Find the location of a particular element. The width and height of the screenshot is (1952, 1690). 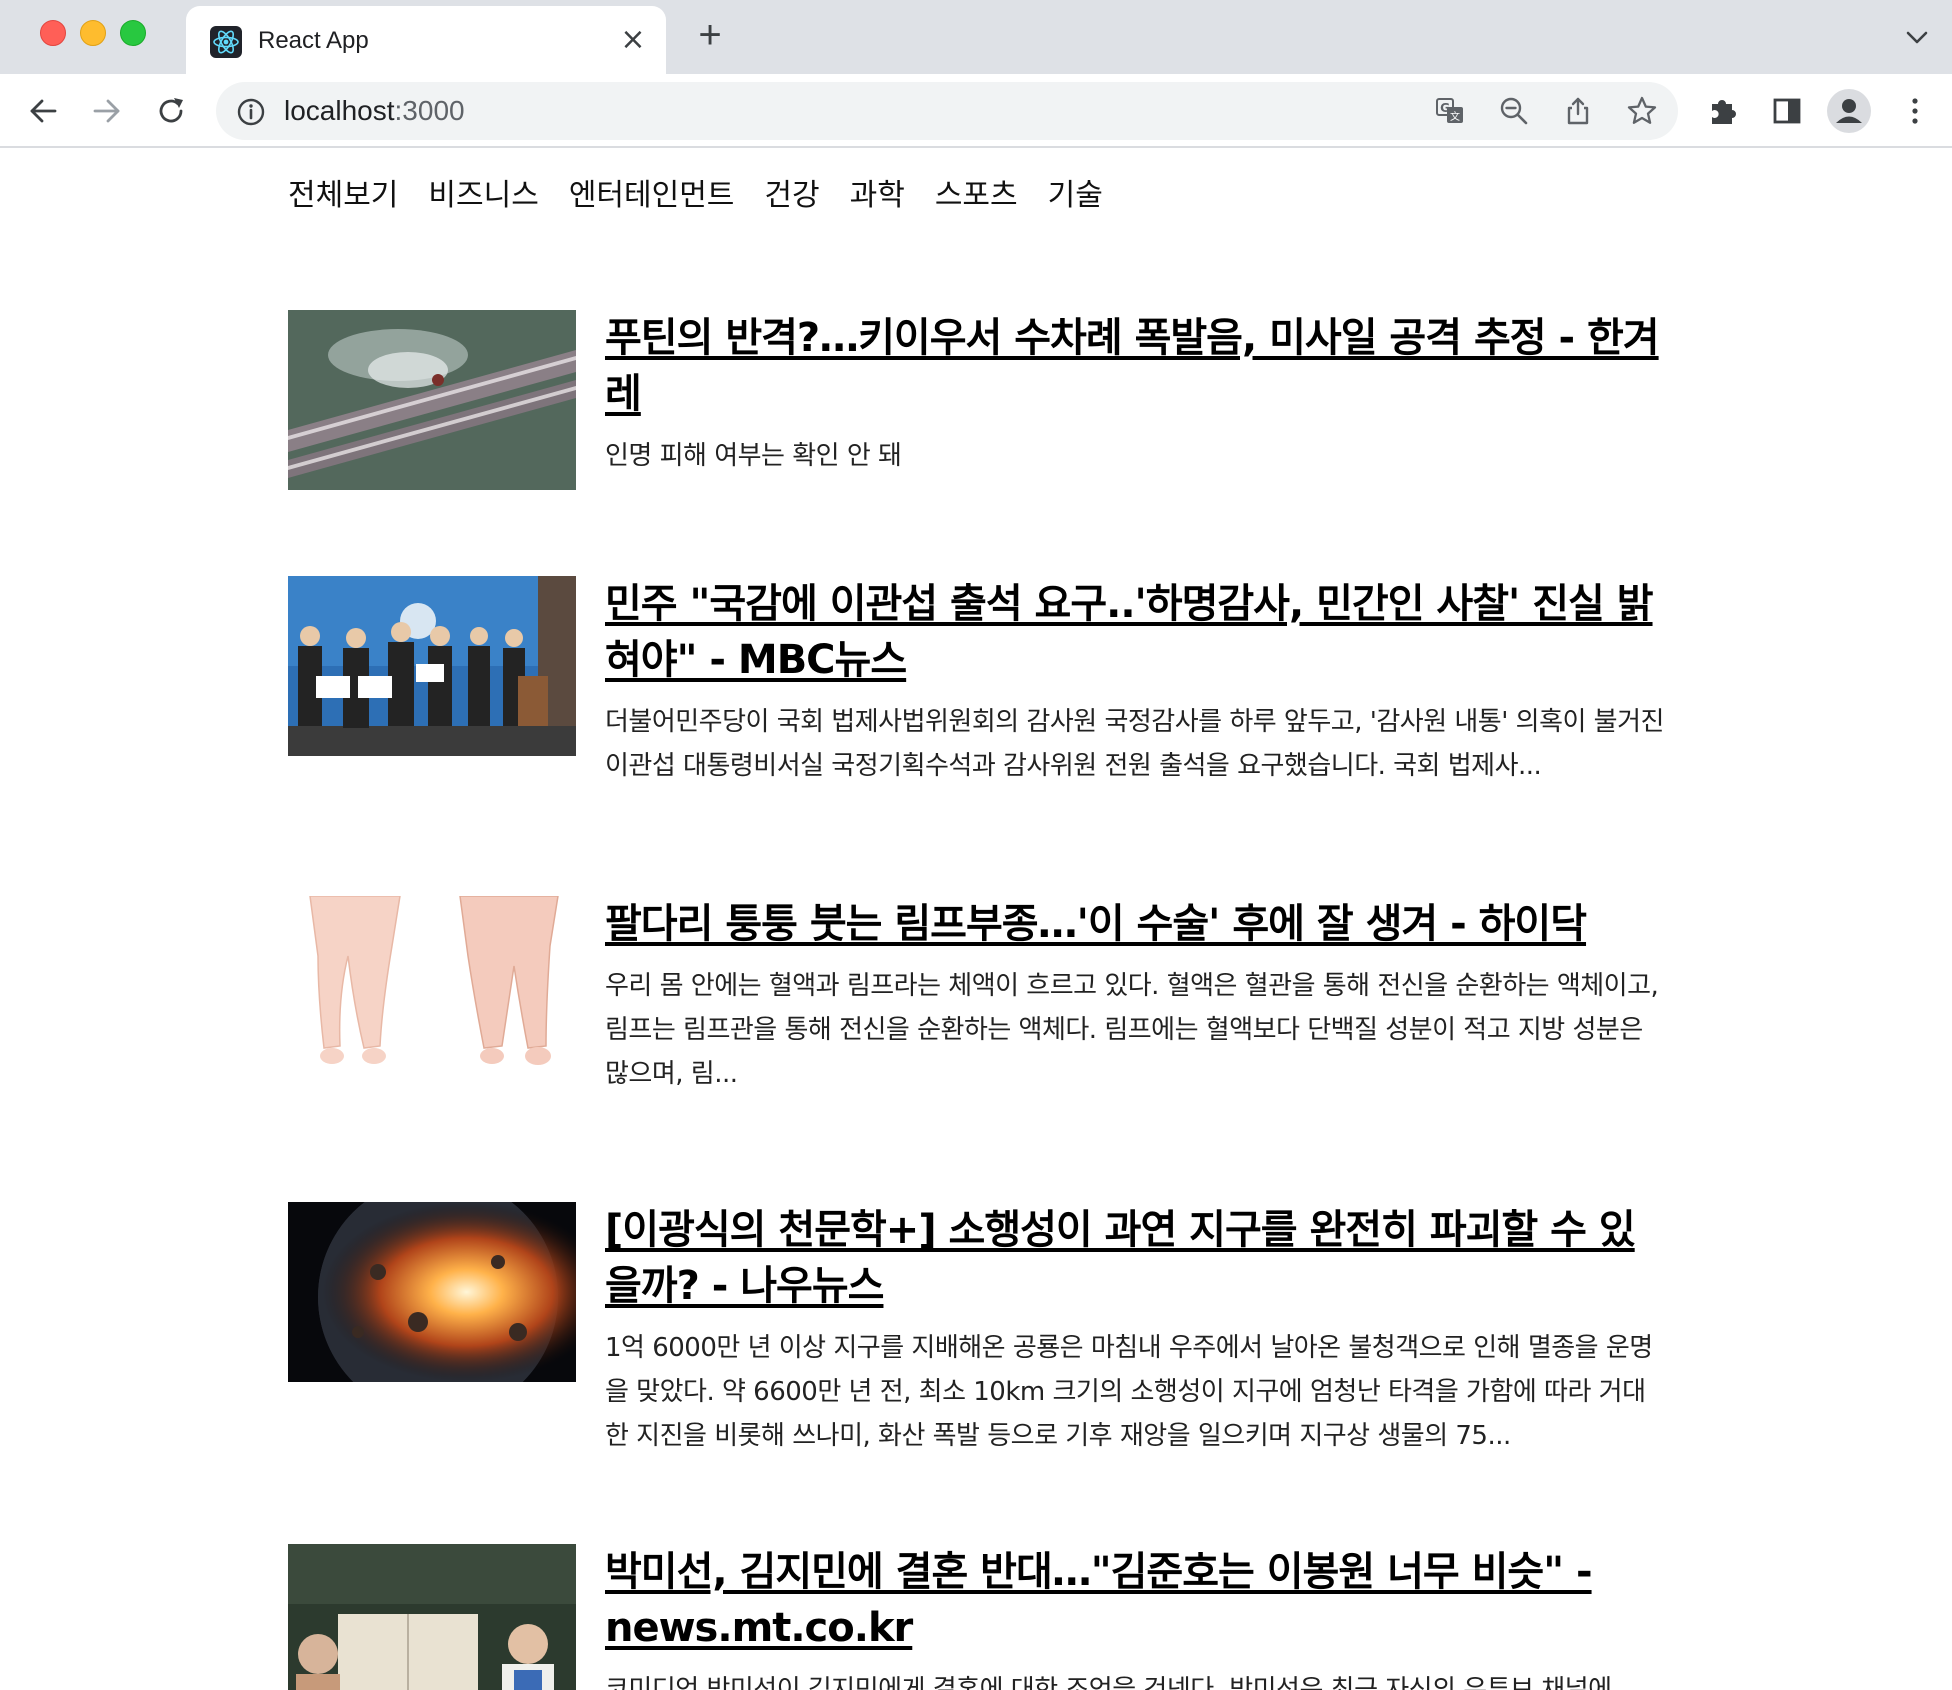

category-health: 건강 is located at coordinates (791, 196).